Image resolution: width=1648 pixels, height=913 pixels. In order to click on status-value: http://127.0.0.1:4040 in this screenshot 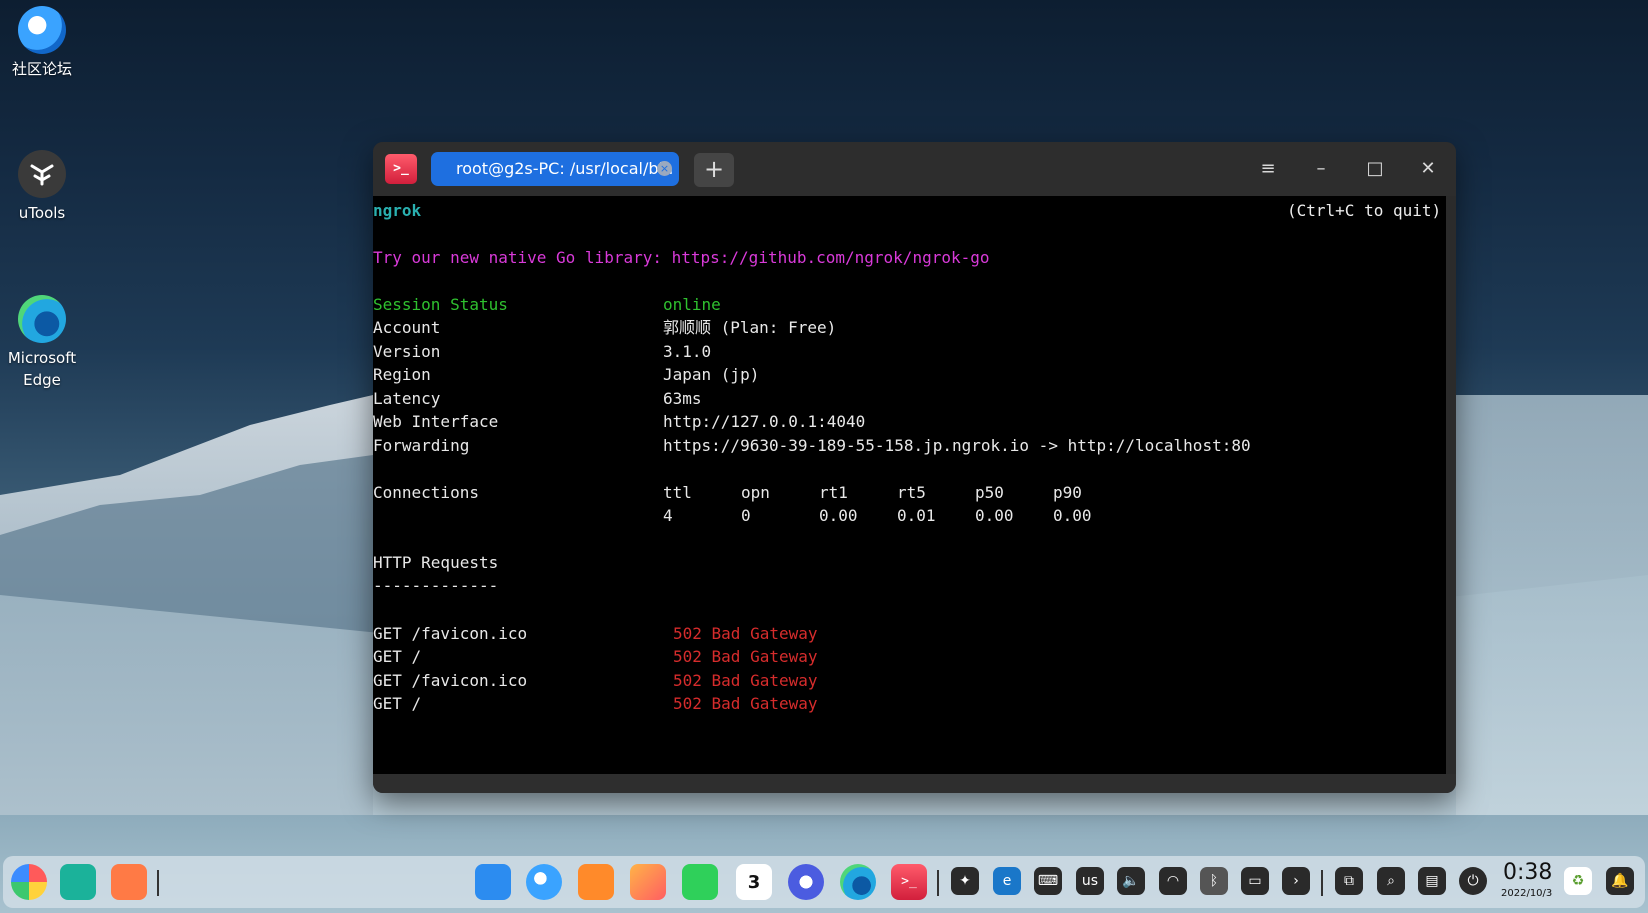, I will do `click(764, 421)`.